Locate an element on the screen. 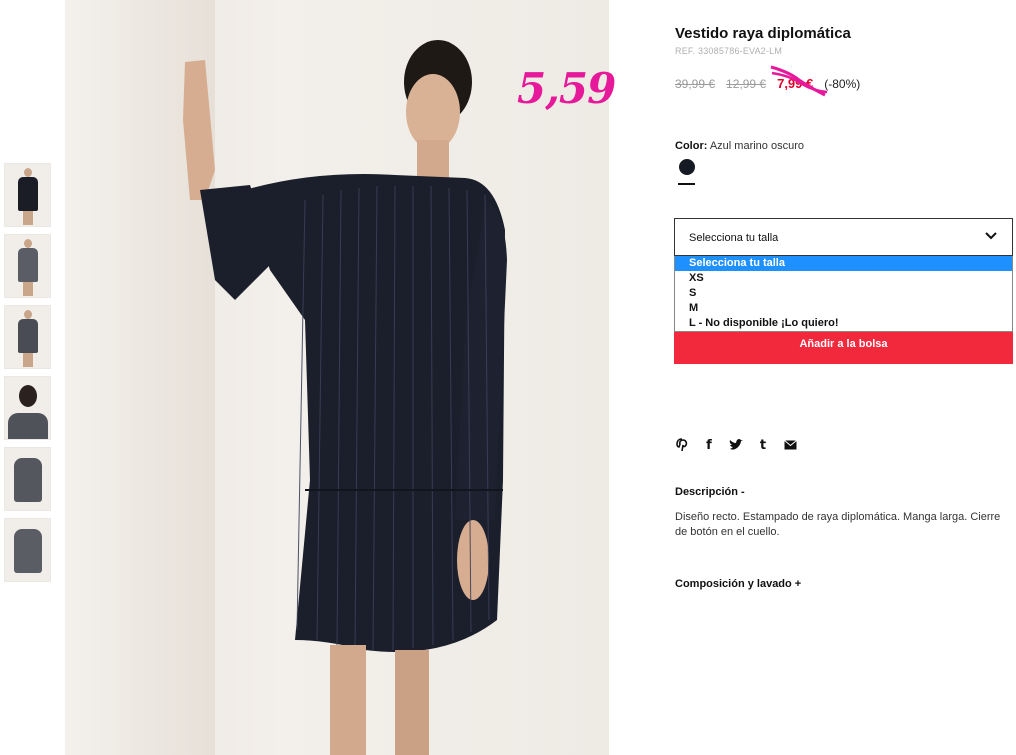 Image resolution: width=1016 pixels, height=755 pixels. handwritten-price: 5,59 is located at coordinates (566, 88).